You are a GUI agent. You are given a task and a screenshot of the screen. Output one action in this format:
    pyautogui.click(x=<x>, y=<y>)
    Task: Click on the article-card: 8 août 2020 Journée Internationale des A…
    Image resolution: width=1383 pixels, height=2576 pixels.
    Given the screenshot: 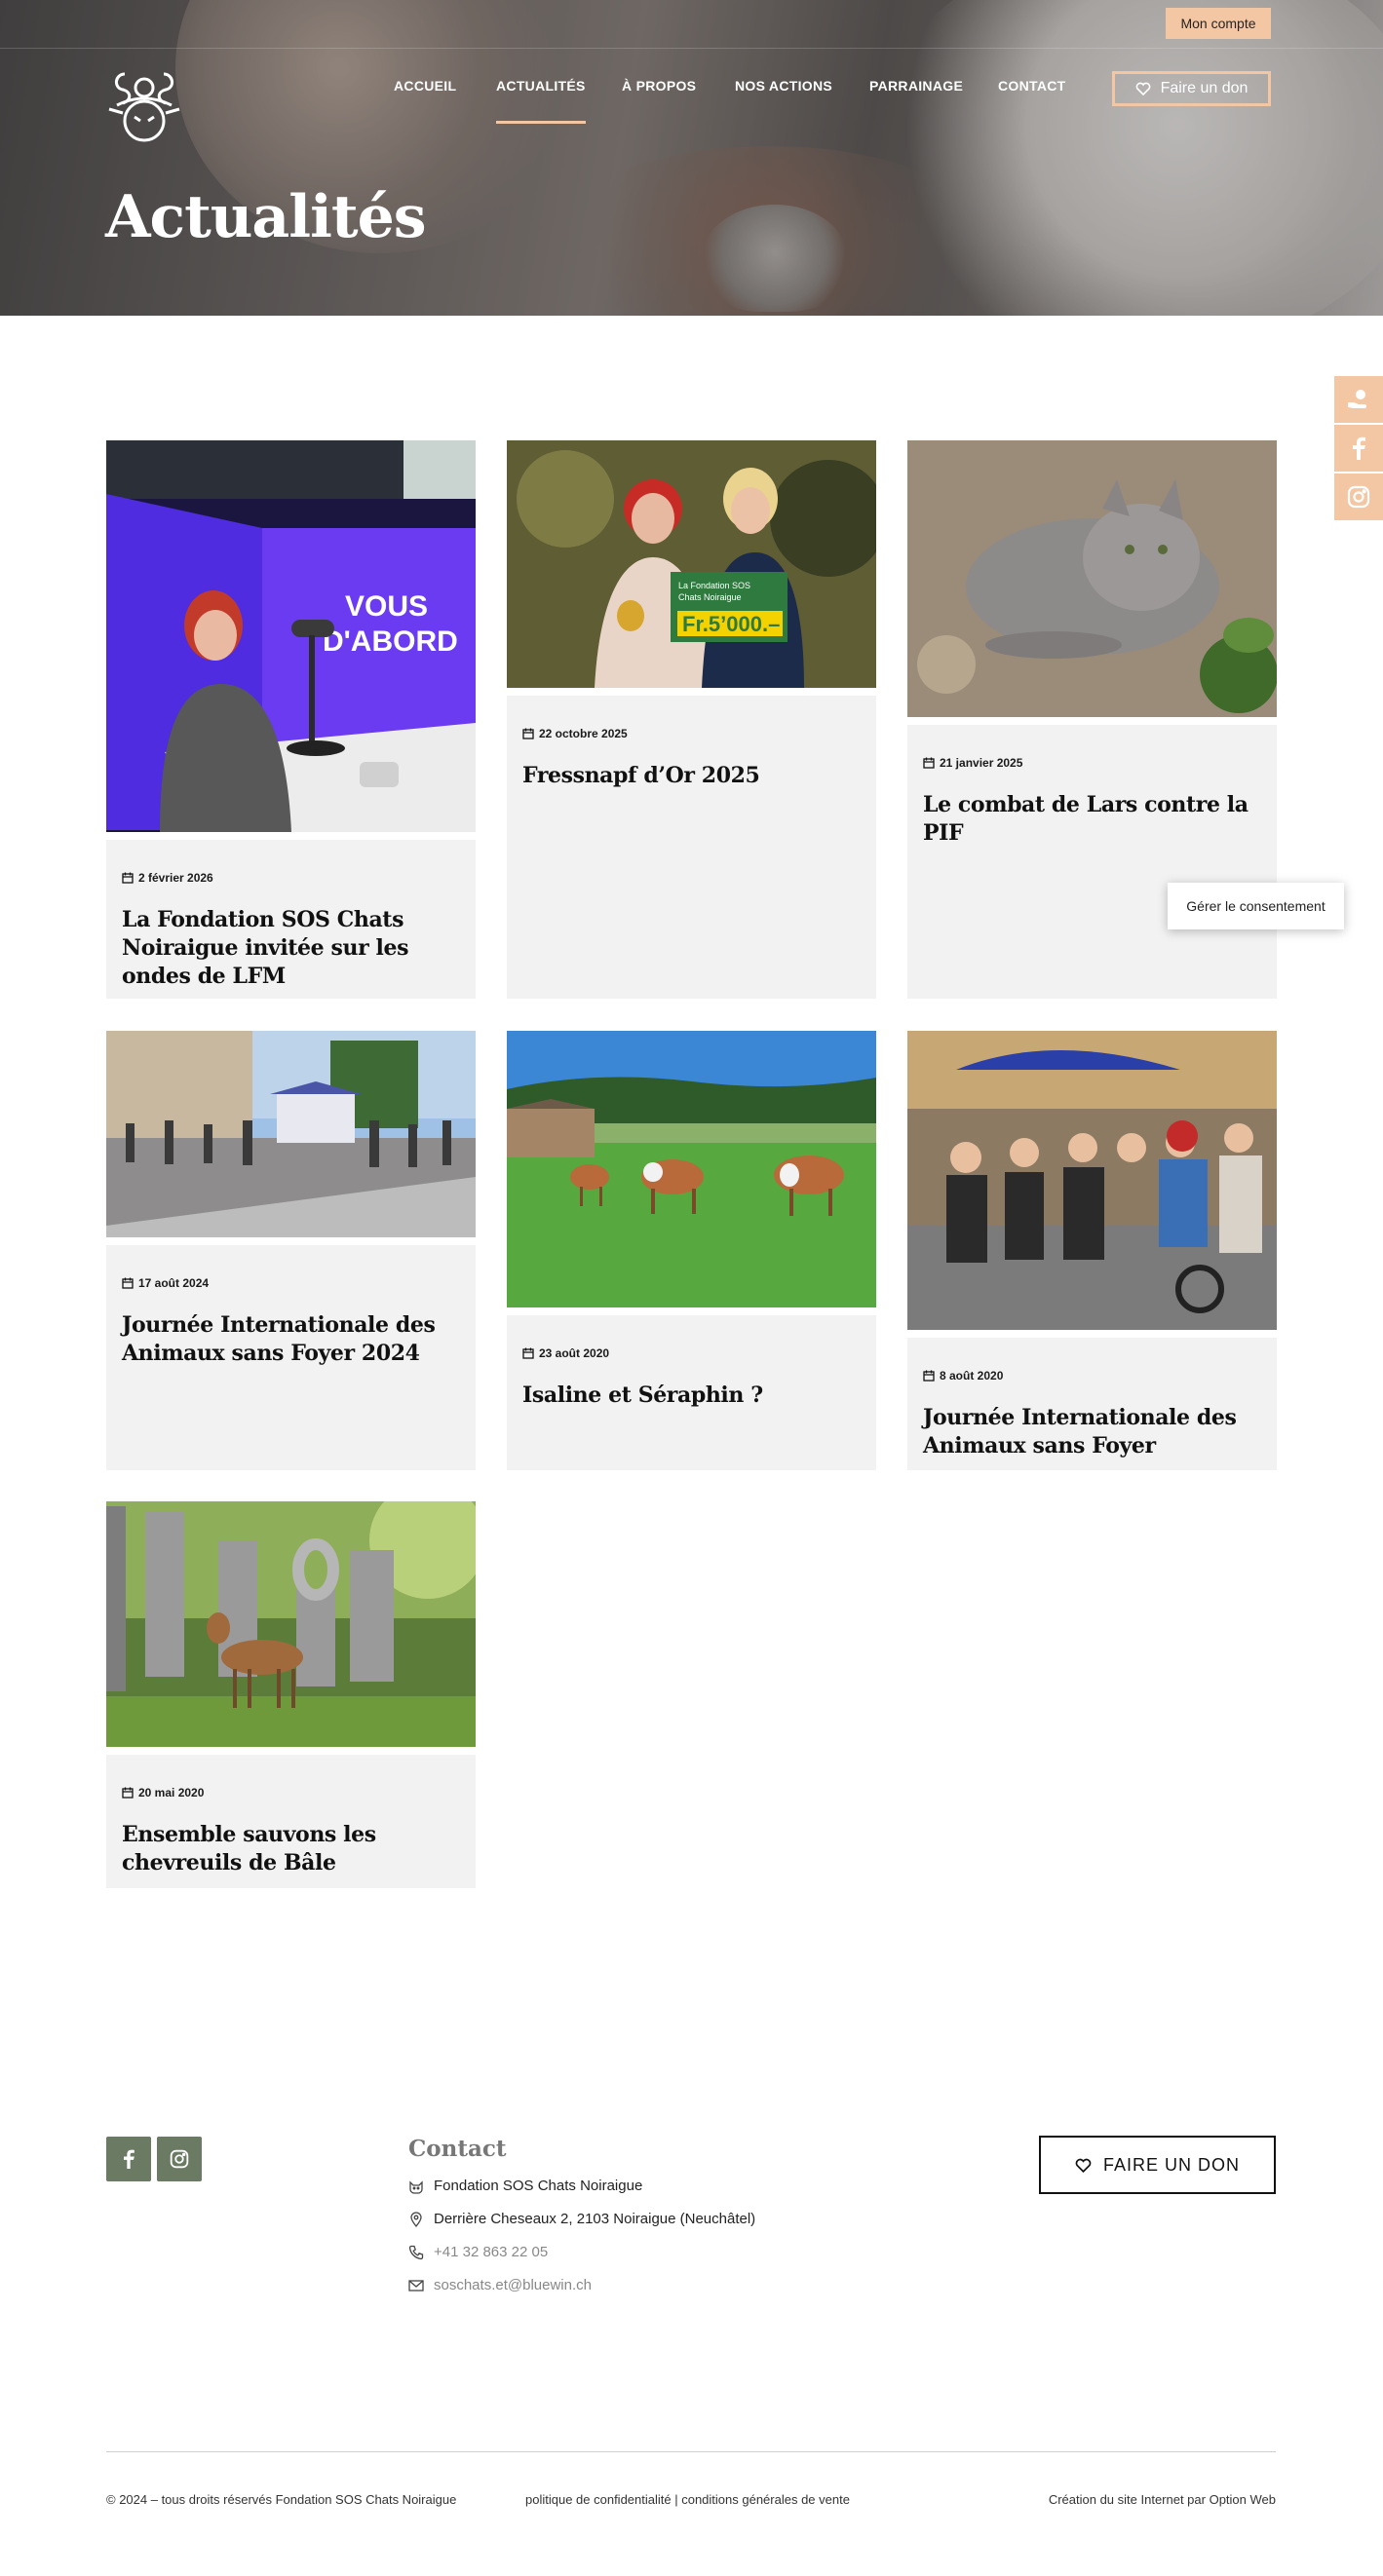 What is the action you would take?
    pyautogui.click(x=1092, y=1250)
    